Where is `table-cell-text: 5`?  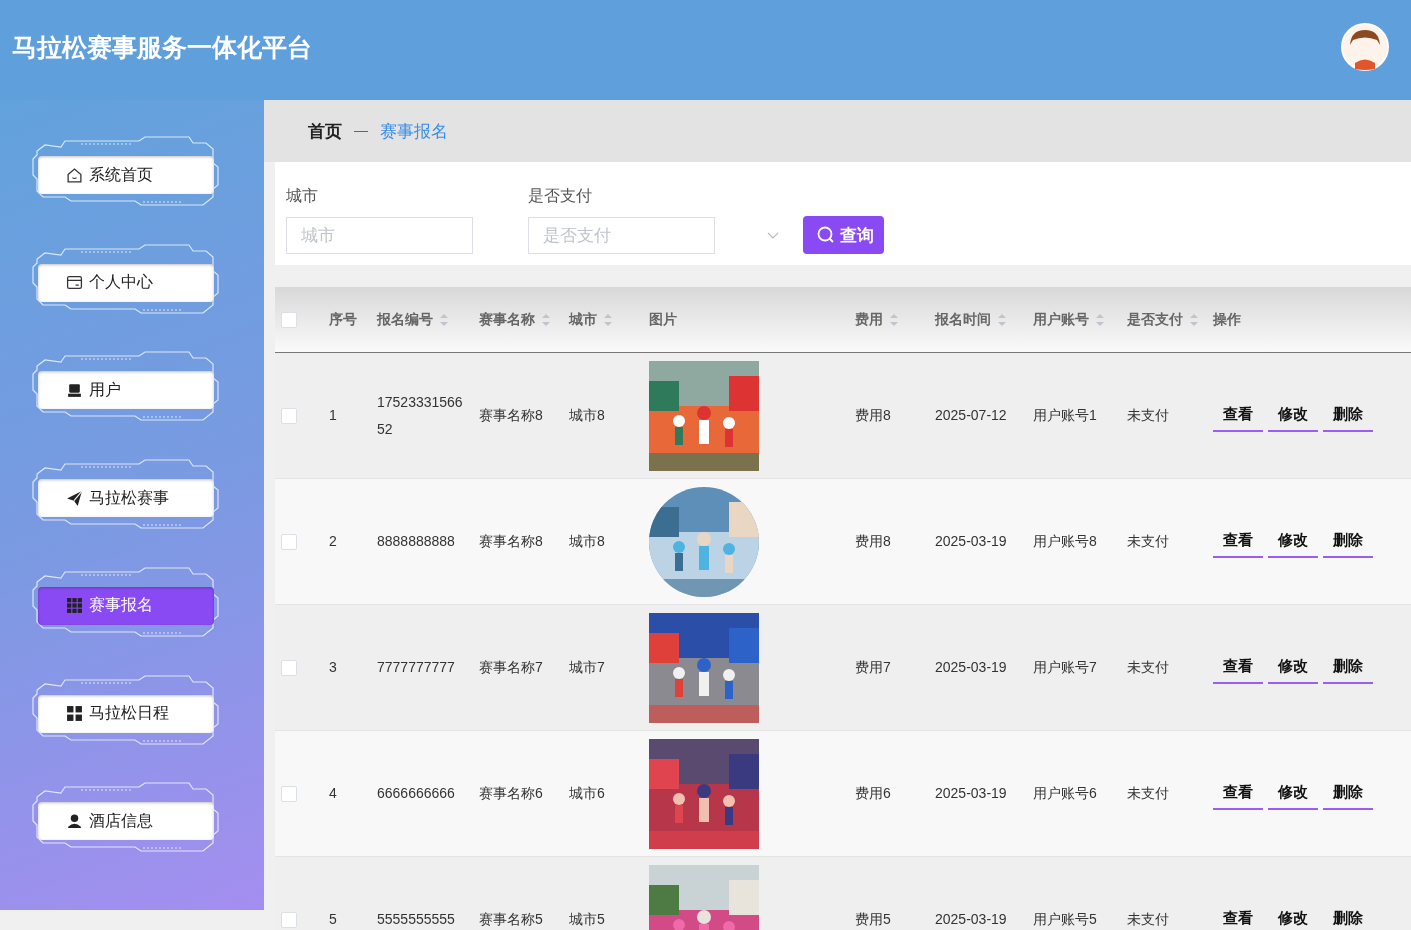
table-cell-text: 5 is located at coordinates (333, 919).